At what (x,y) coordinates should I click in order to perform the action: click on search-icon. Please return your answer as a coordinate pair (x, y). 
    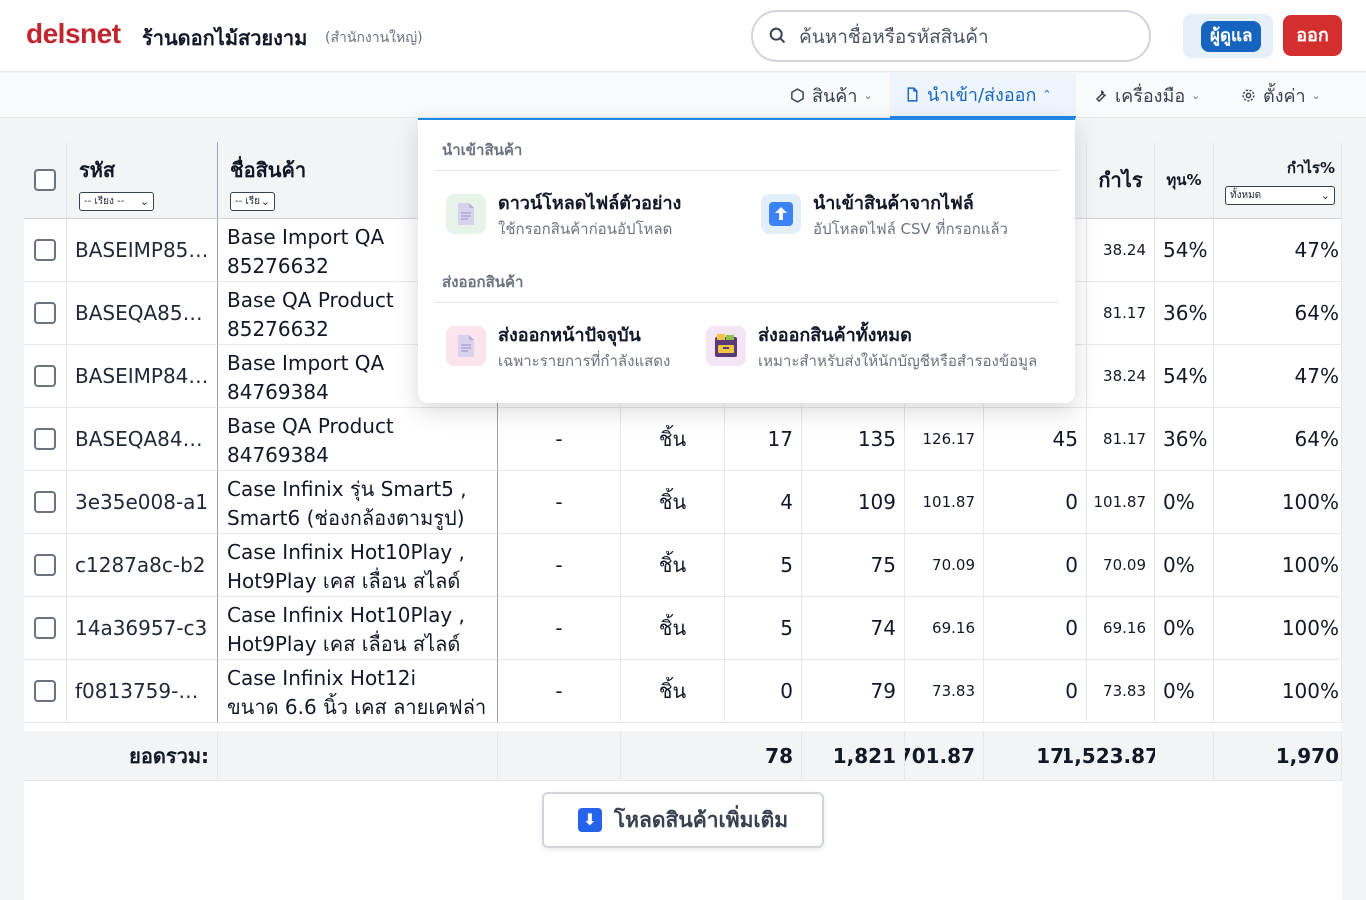
    Looking at the image, I should click on (777, 35).